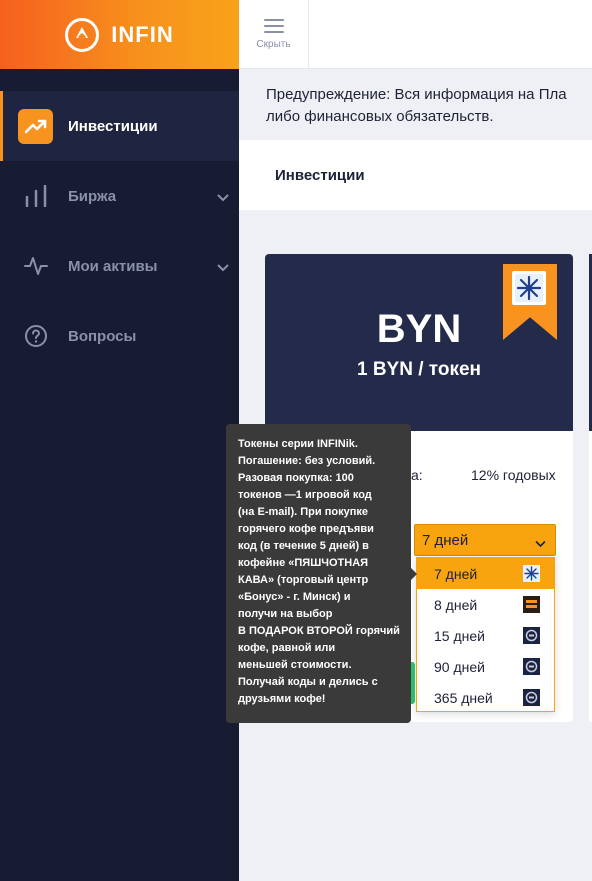 This screenshot has height=881, width=592. What do you see at coordinates (35, 336) in the screenshot?
I see `question-icon` at bounding box center [35, 336].